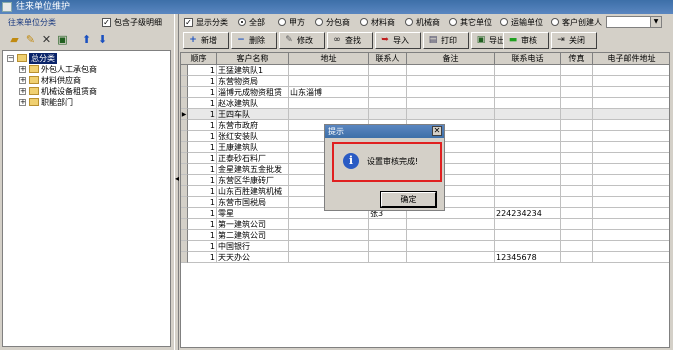 The height and width of the screenshot is (350, 673). I want to click on radio-subcontractor, so click(319, 22).